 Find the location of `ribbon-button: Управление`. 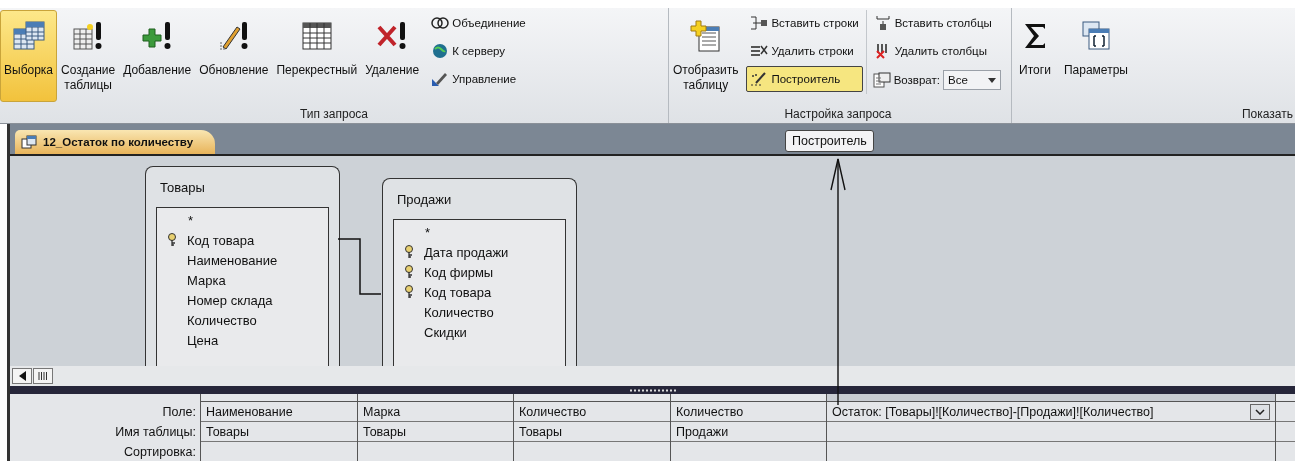

ribbon-button: Управление is located at coordinates (478, 79).